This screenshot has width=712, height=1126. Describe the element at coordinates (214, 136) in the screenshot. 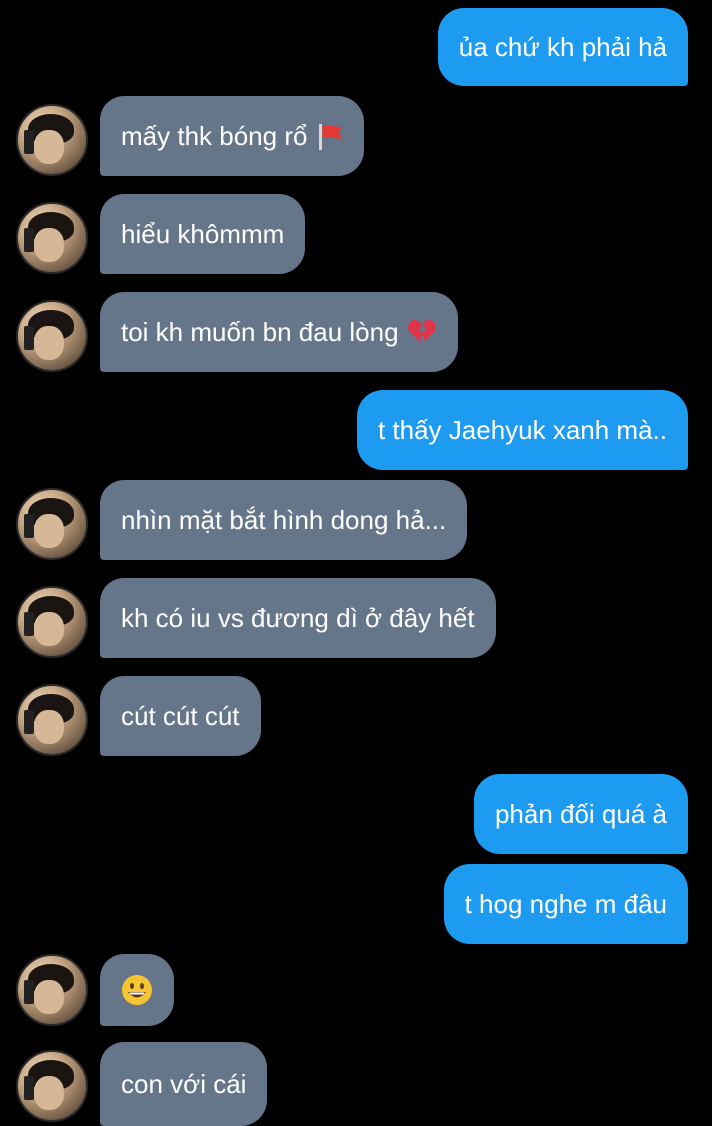

I see `message-text: mấy thk bóng rổ` at that location.